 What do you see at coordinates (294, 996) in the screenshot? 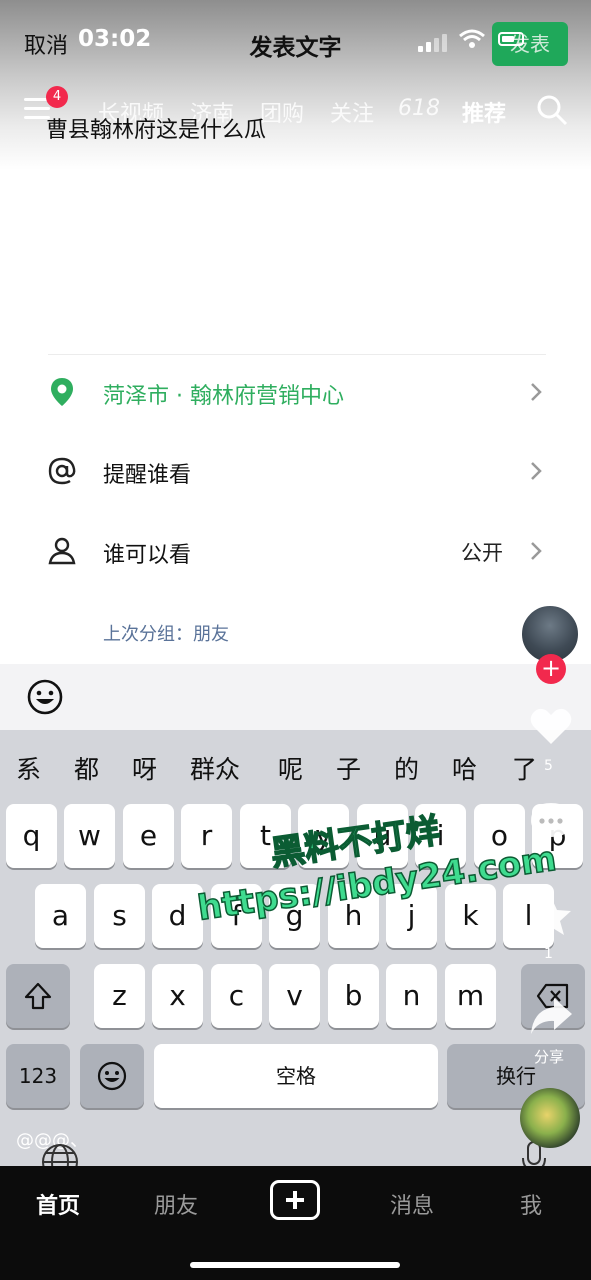
I see `key-v: v` at bounding box center [294, 996].